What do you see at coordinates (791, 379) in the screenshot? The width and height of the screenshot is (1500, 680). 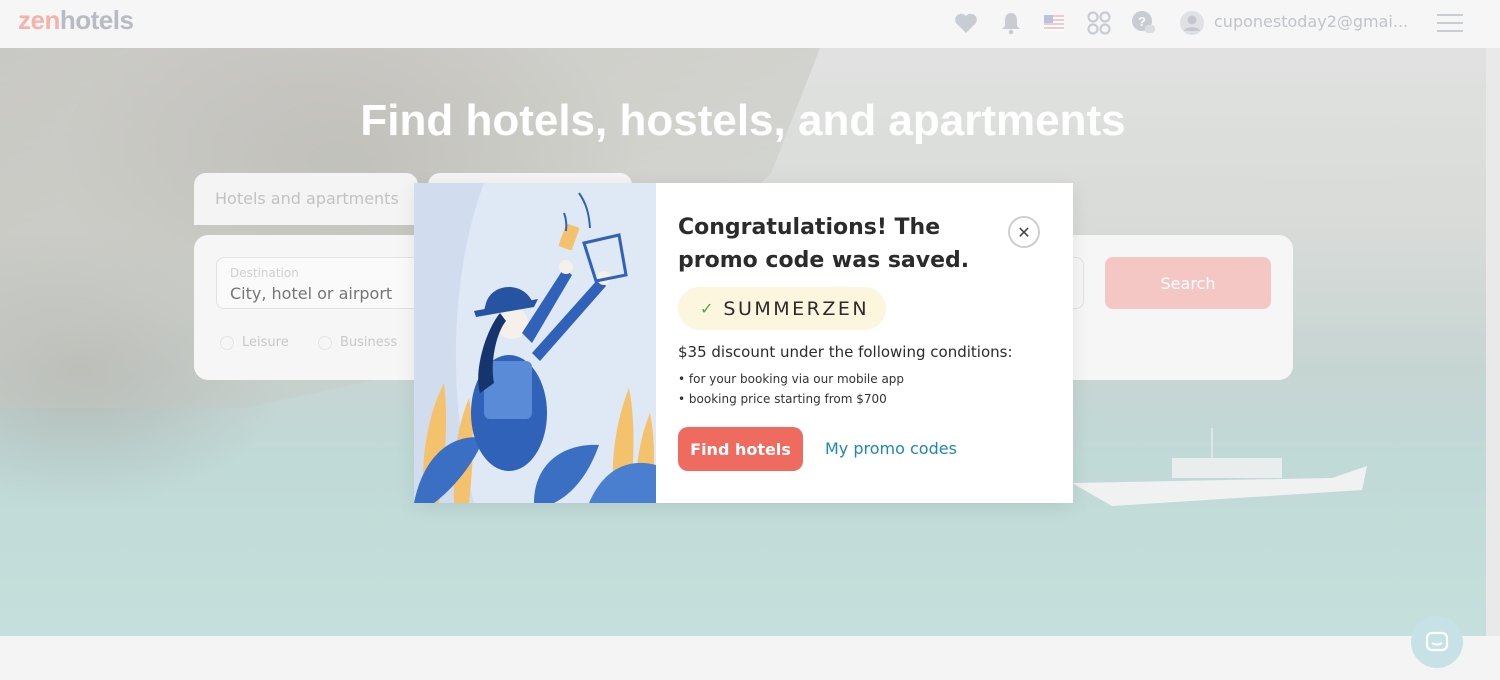 I see `condition-item: for your booking via our mobile app` at bounding box center [791, 379].